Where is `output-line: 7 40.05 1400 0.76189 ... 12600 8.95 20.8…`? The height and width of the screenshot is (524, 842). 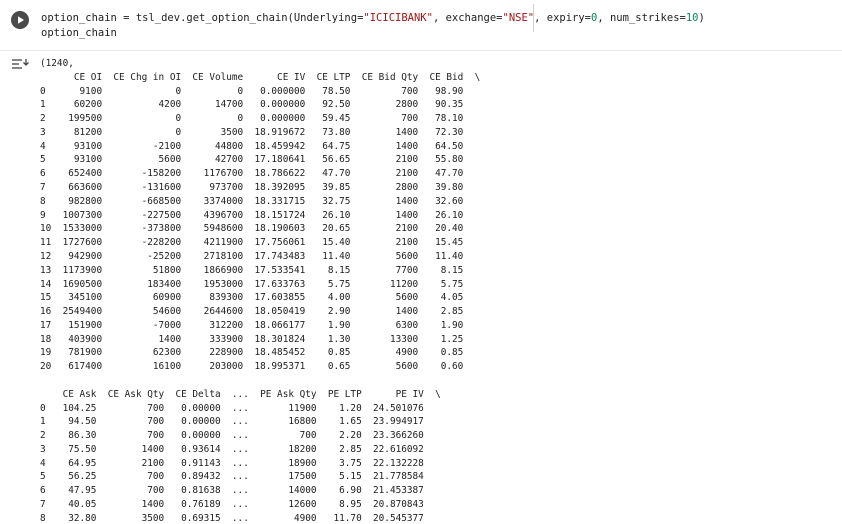 output-line: 7 40.05 1400 0.76189 ... 12600 8.95 20.8… is located at coordinates (232, 504).